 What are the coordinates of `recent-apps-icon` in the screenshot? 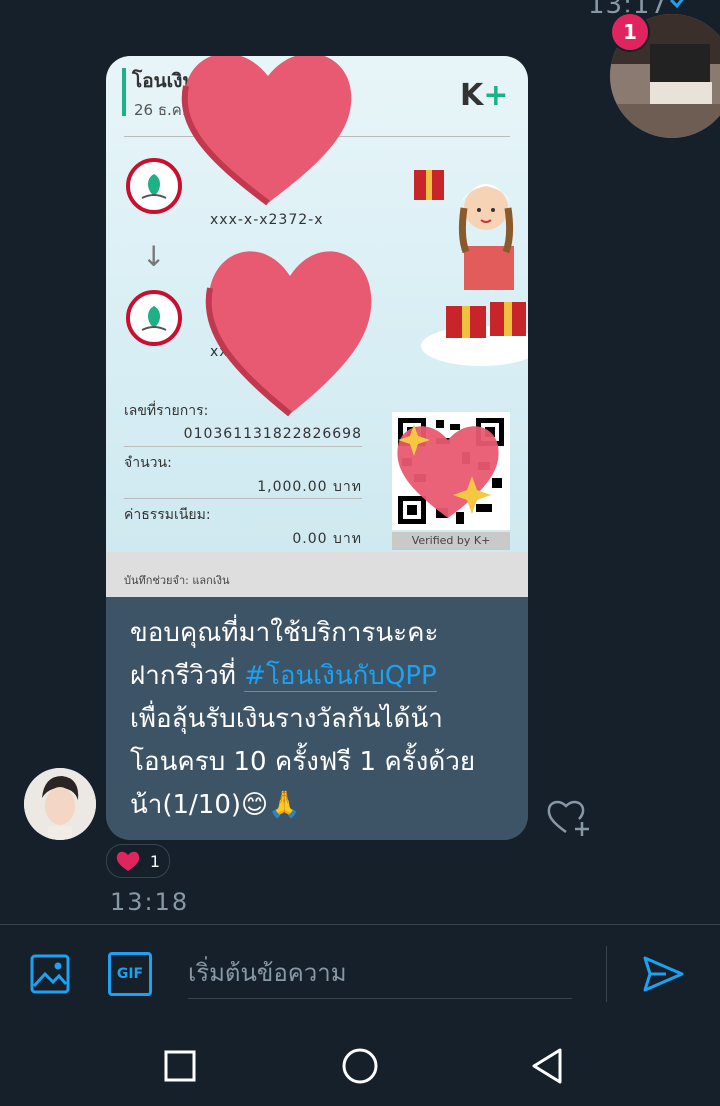 It's located at (180, 1066).